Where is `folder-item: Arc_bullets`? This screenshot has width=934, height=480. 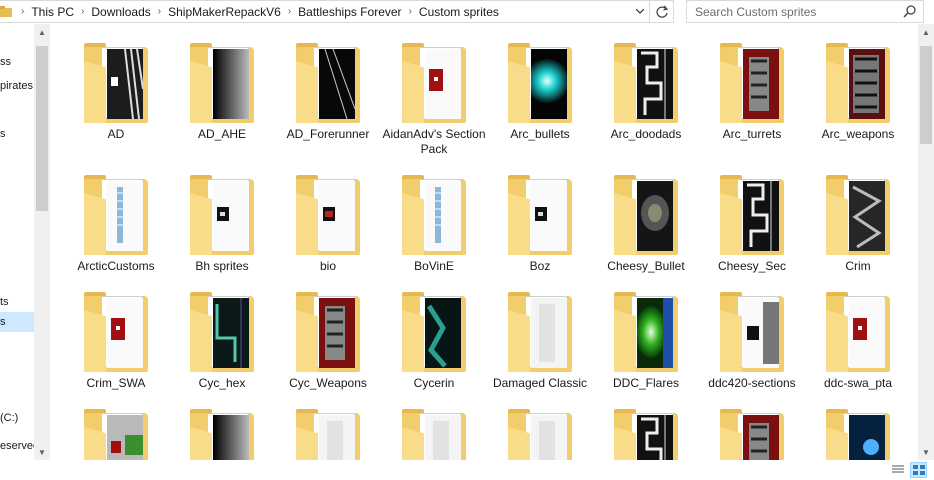 folder-item: Arc_bullets is located at coordinates (540, 109).